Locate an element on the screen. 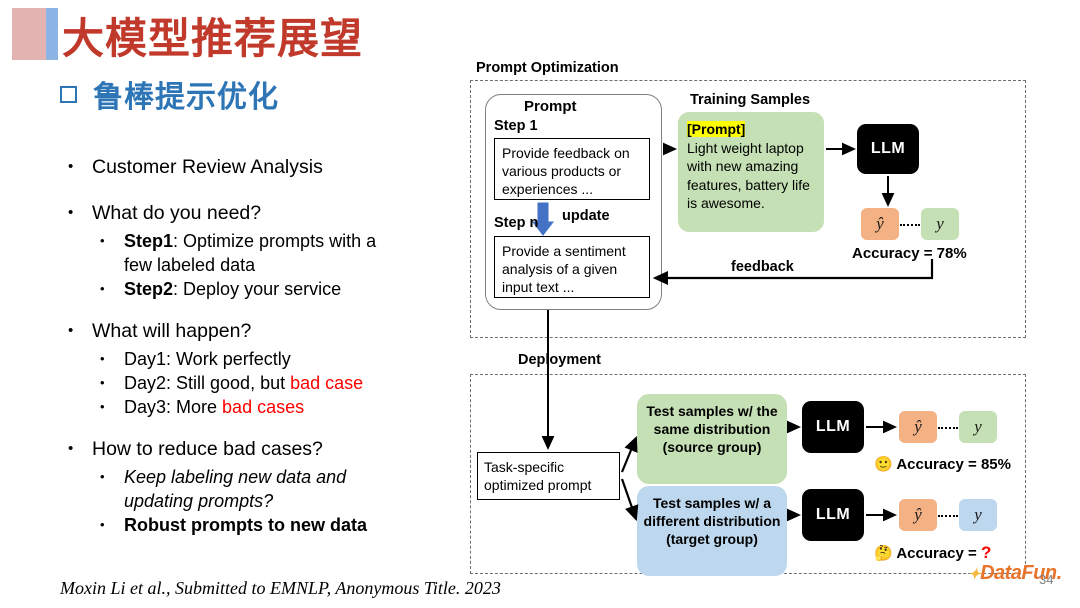 The width and height of the screenshot is (1080, 608). thinking-face-icon: 🤔 is located at coordinates (883, 553).